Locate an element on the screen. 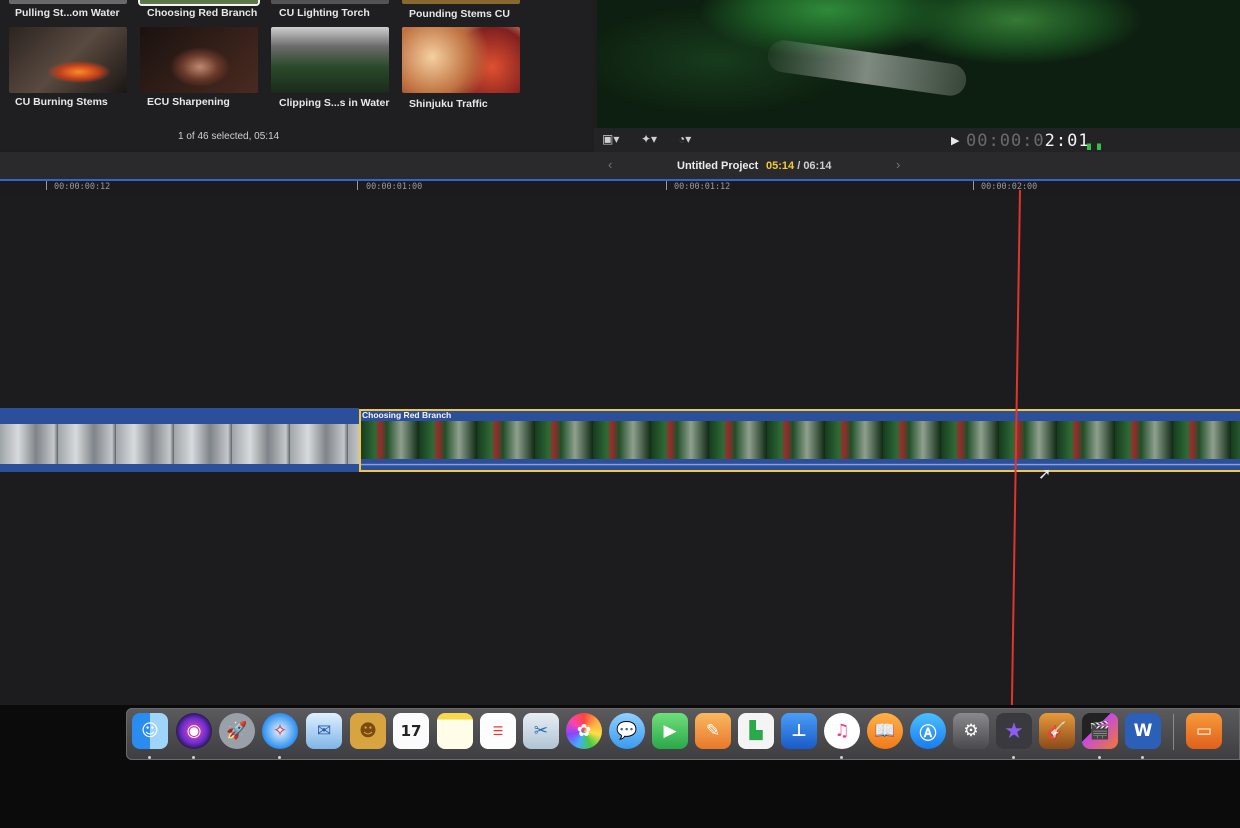  contacts-icon: ☻ is located at coordinates (368, 731).